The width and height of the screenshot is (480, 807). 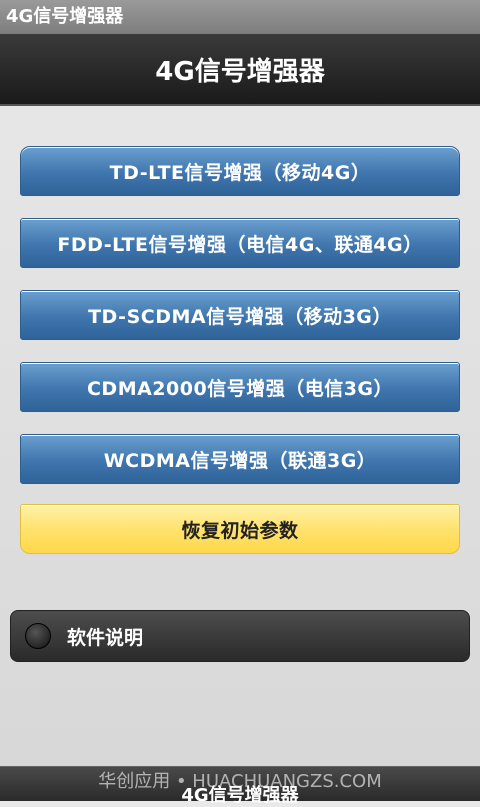 What do you see at coordinates (240, 459) in the screenshot?
I see `wcdma-boost-button: WCDMA信号增强（联通3G）` at bounding box center [240, 459].